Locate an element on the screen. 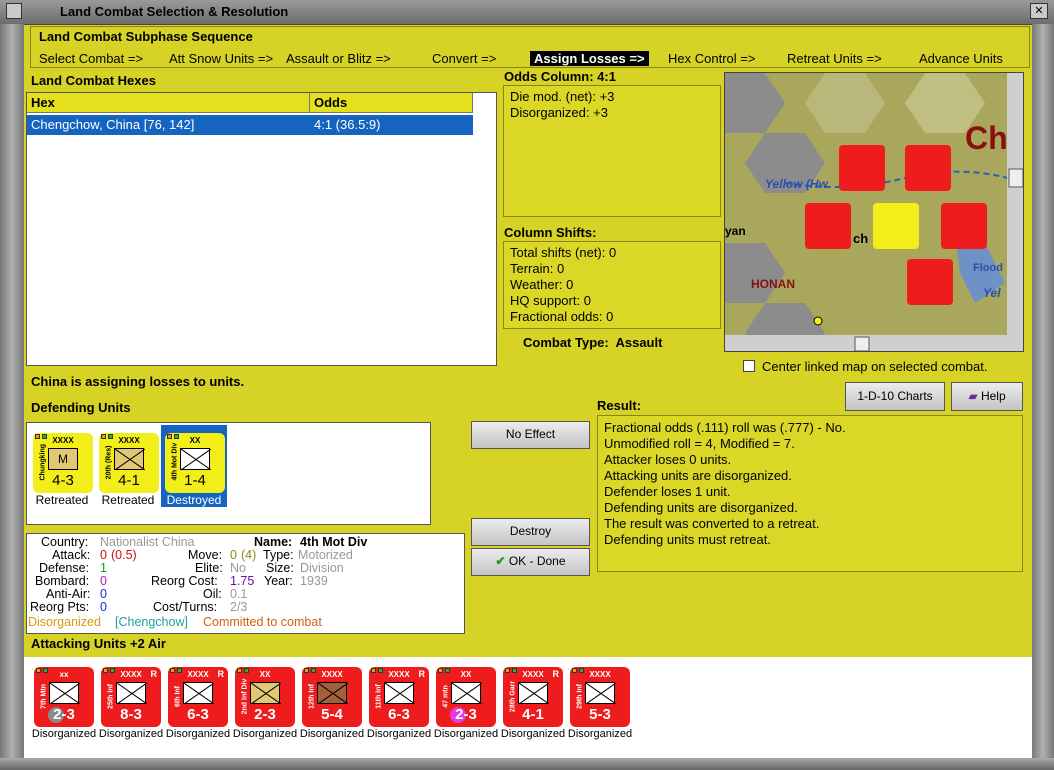 The width and height of the screenshot is (1054, 770). ok-done-label: OK - Done is located at coordinates (537, 561).